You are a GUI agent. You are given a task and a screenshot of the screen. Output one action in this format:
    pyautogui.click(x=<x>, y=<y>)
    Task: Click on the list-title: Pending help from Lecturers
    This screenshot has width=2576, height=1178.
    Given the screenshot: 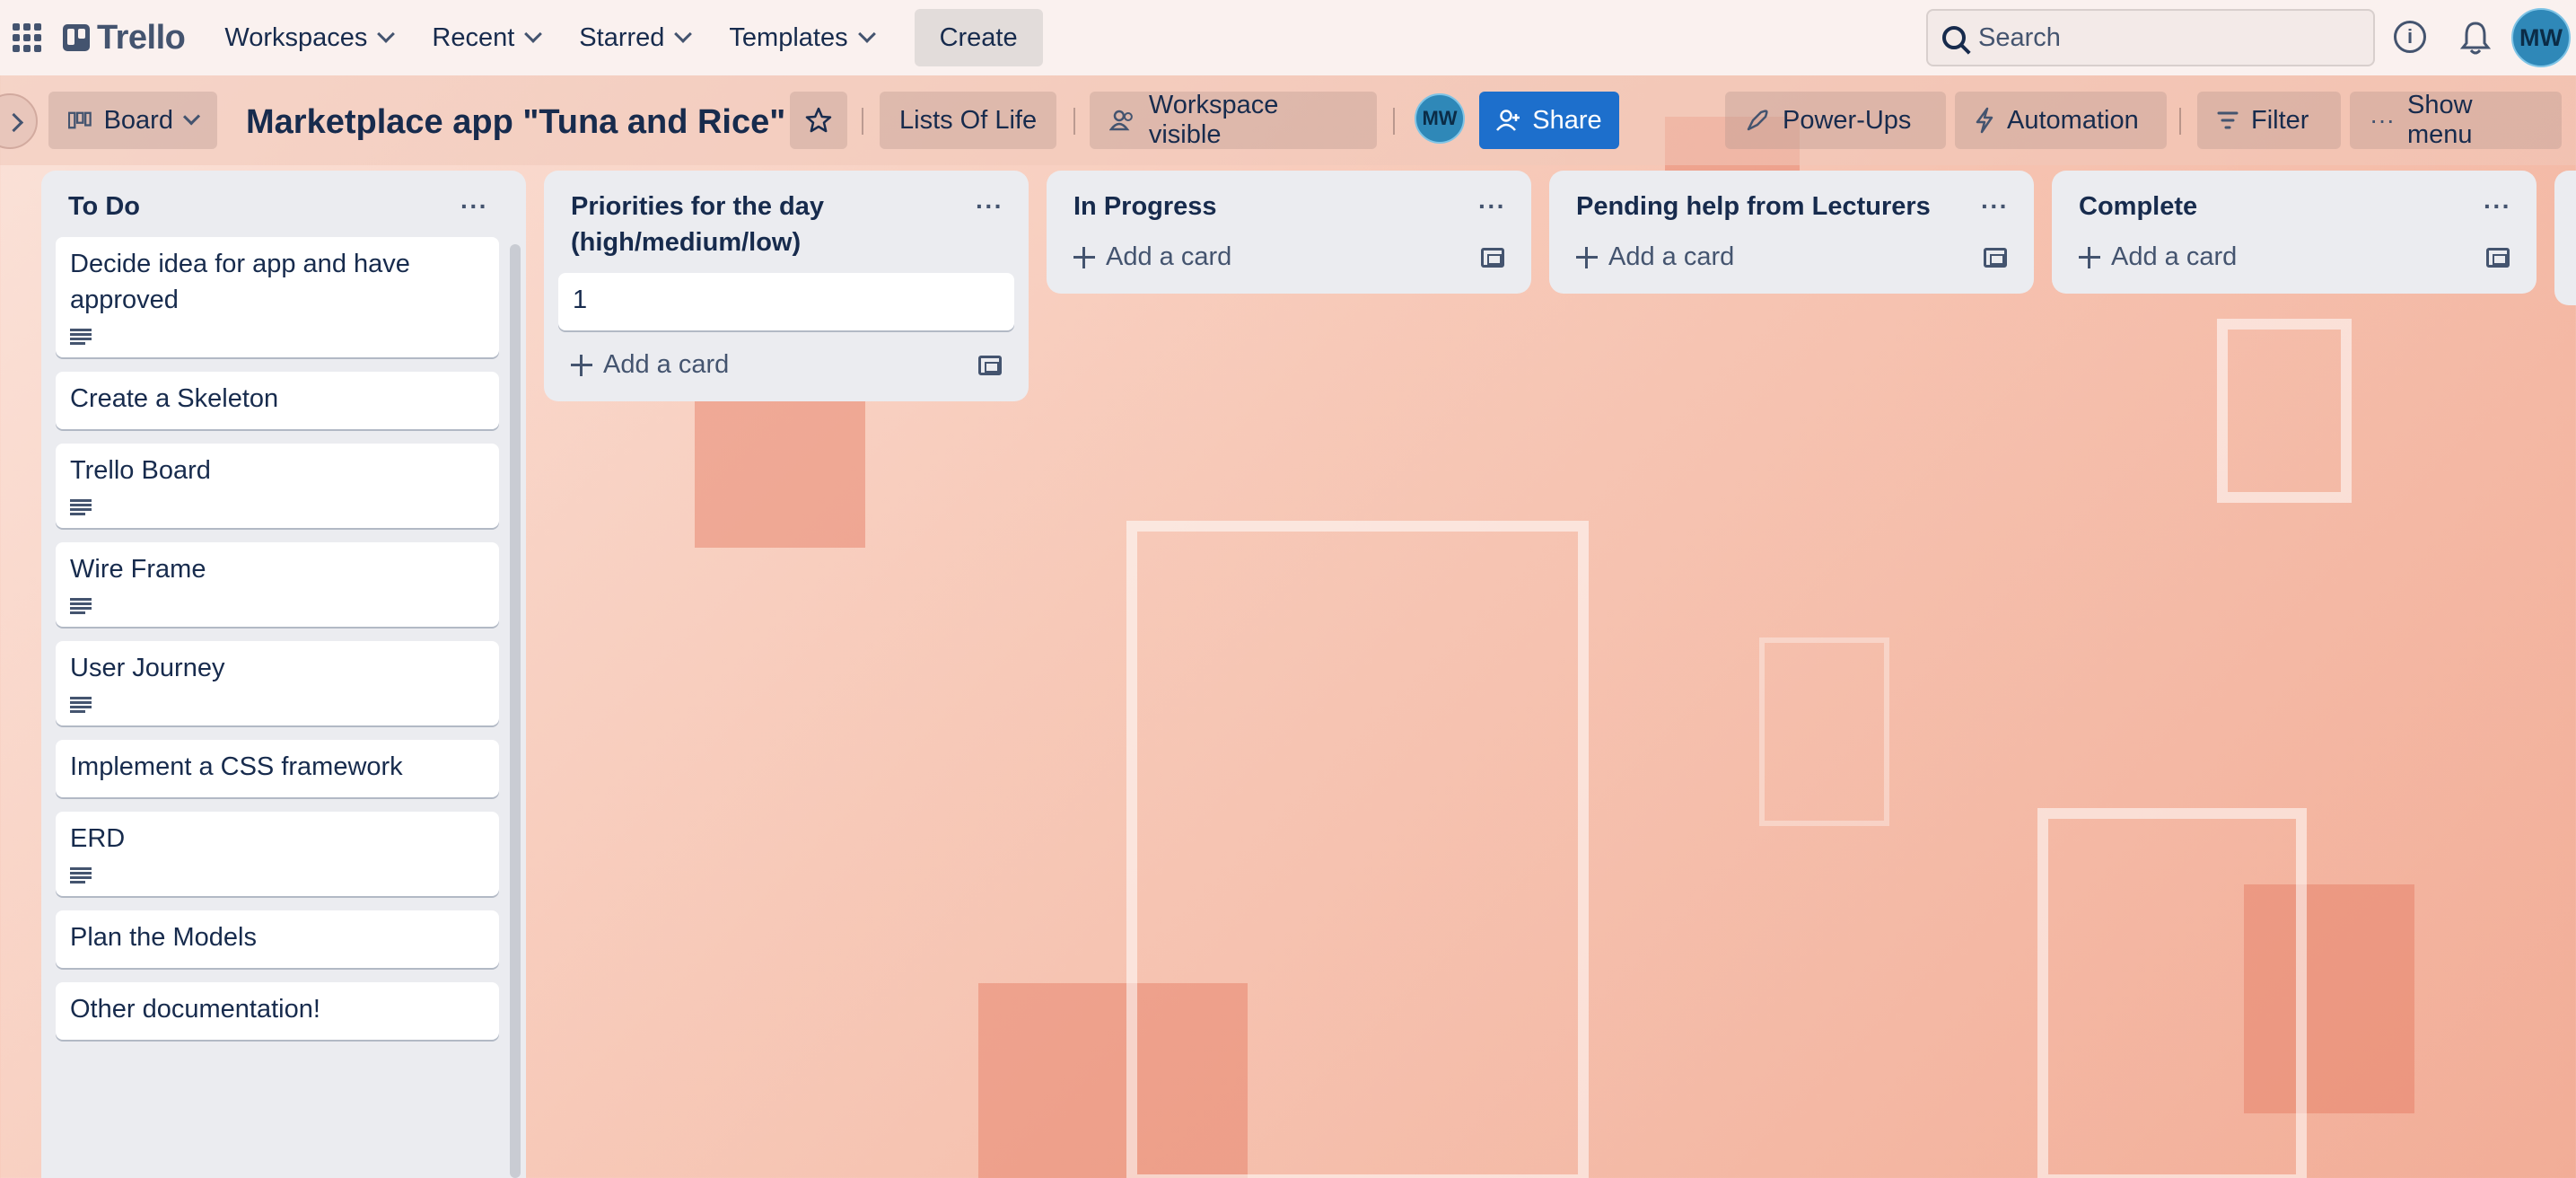 What is the action you would take?
    pyautogui.click(x=1753, y=207)
    